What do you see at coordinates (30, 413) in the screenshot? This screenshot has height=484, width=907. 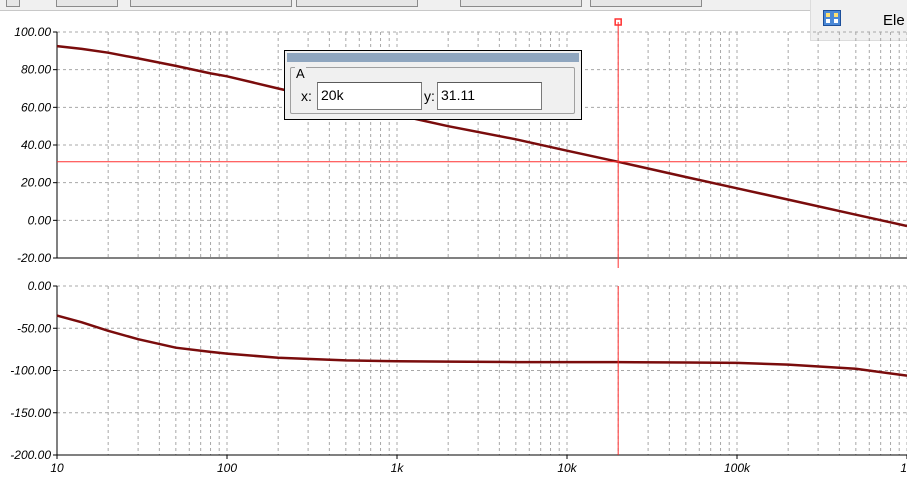 I see `y-tick-label: -150.00` at bounding box center [30, 413].